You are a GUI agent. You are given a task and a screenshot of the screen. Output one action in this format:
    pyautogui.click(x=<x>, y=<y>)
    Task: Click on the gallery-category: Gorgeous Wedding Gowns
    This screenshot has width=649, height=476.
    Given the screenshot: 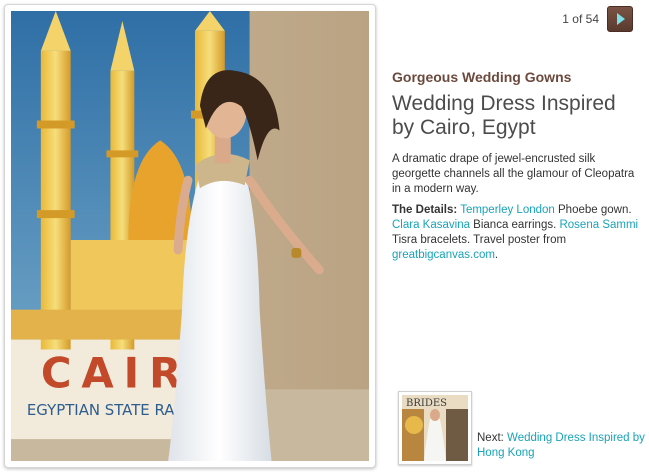 What is the action you would take?
    pyautogui.click(x=482, y=77)
    